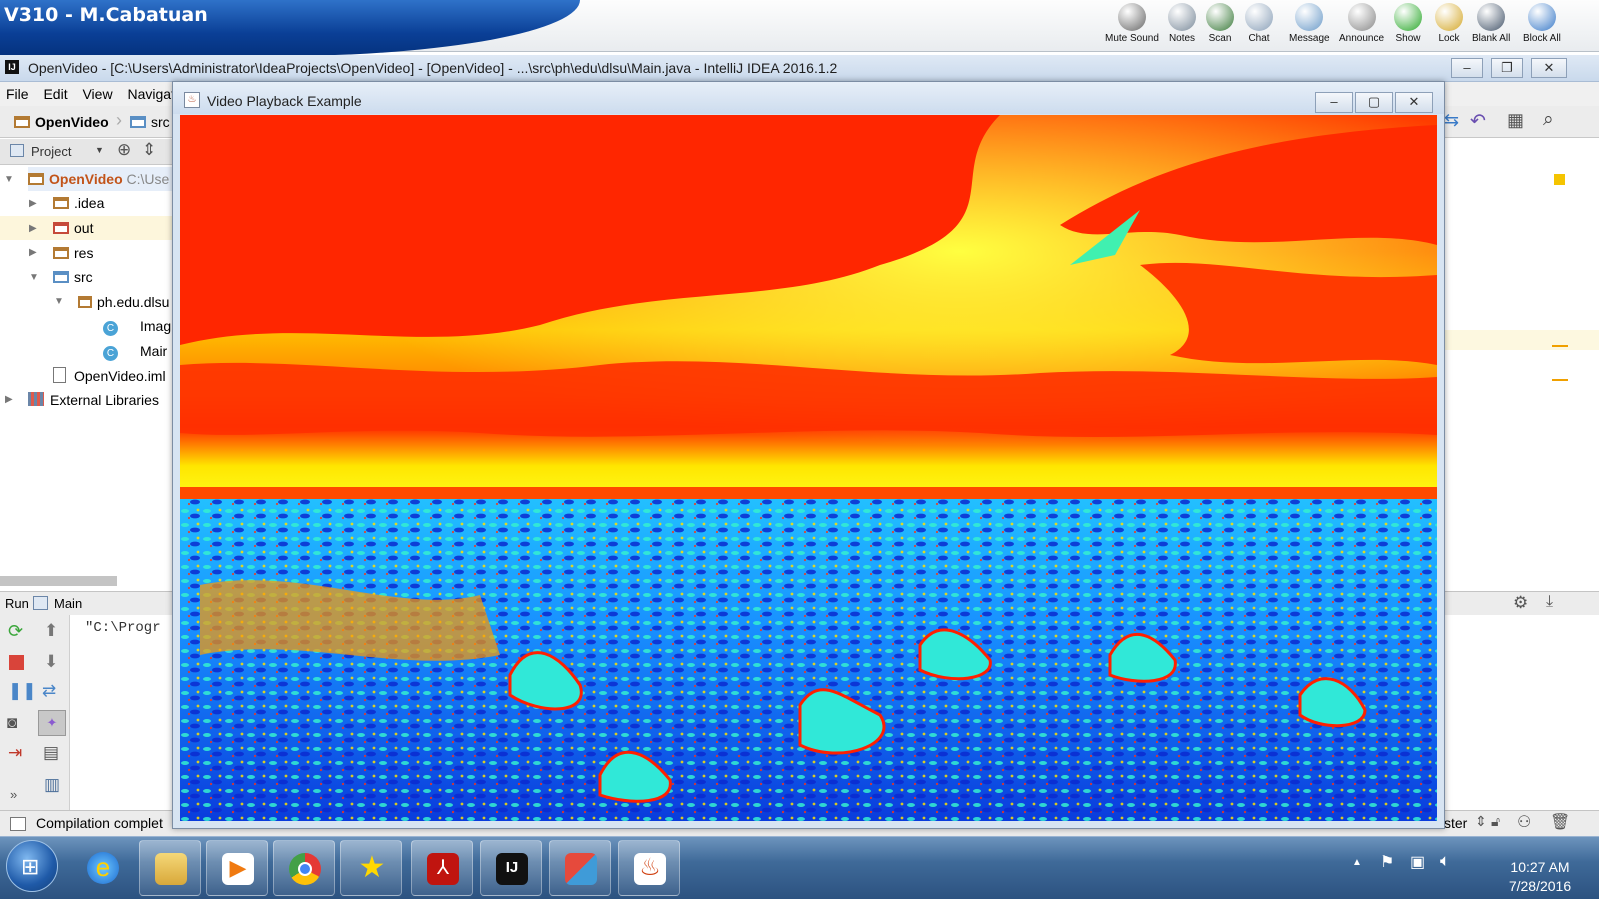 The height and width of the screenshot is (899, 1599). I want to click on tree-item-class2: C Mair, so click(135, 351).